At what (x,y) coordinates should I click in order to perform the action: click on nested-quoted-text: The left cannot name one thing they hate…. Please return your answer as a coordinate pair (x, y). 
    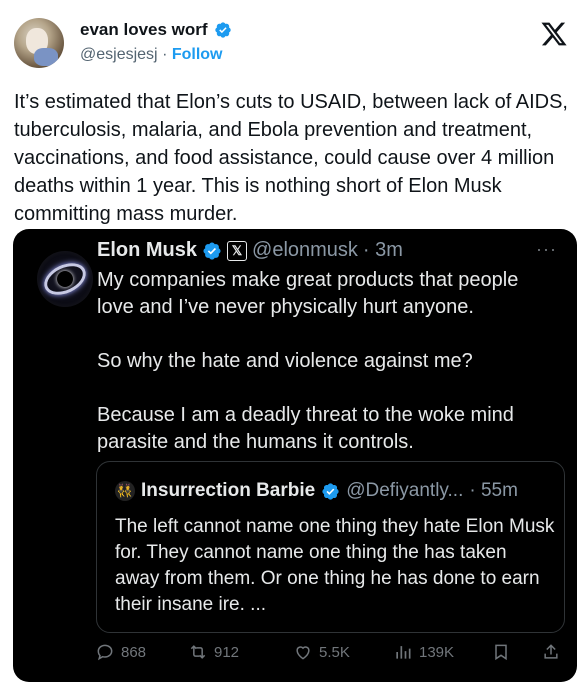
    Looking at the image, I should click on (335, 565).